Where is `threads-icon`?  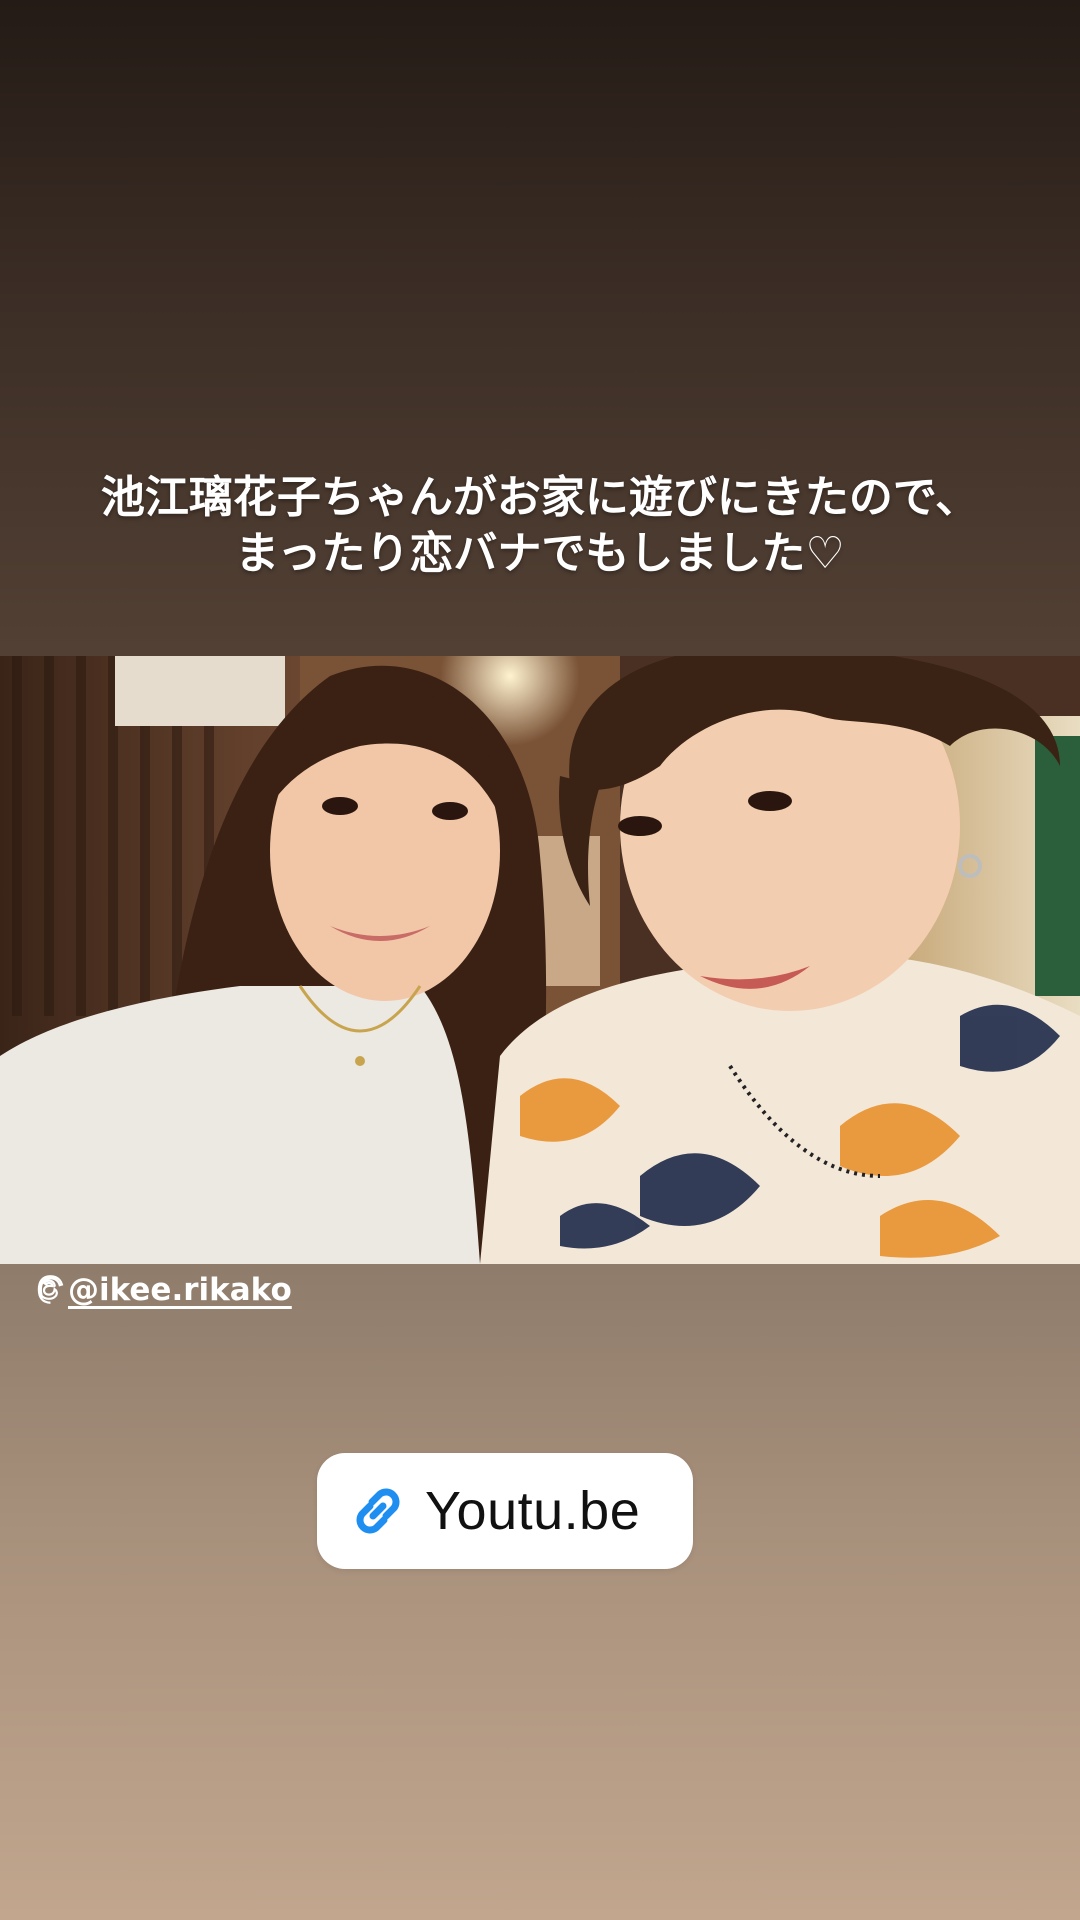 threads-icon is located at coordinates (51, 1290).